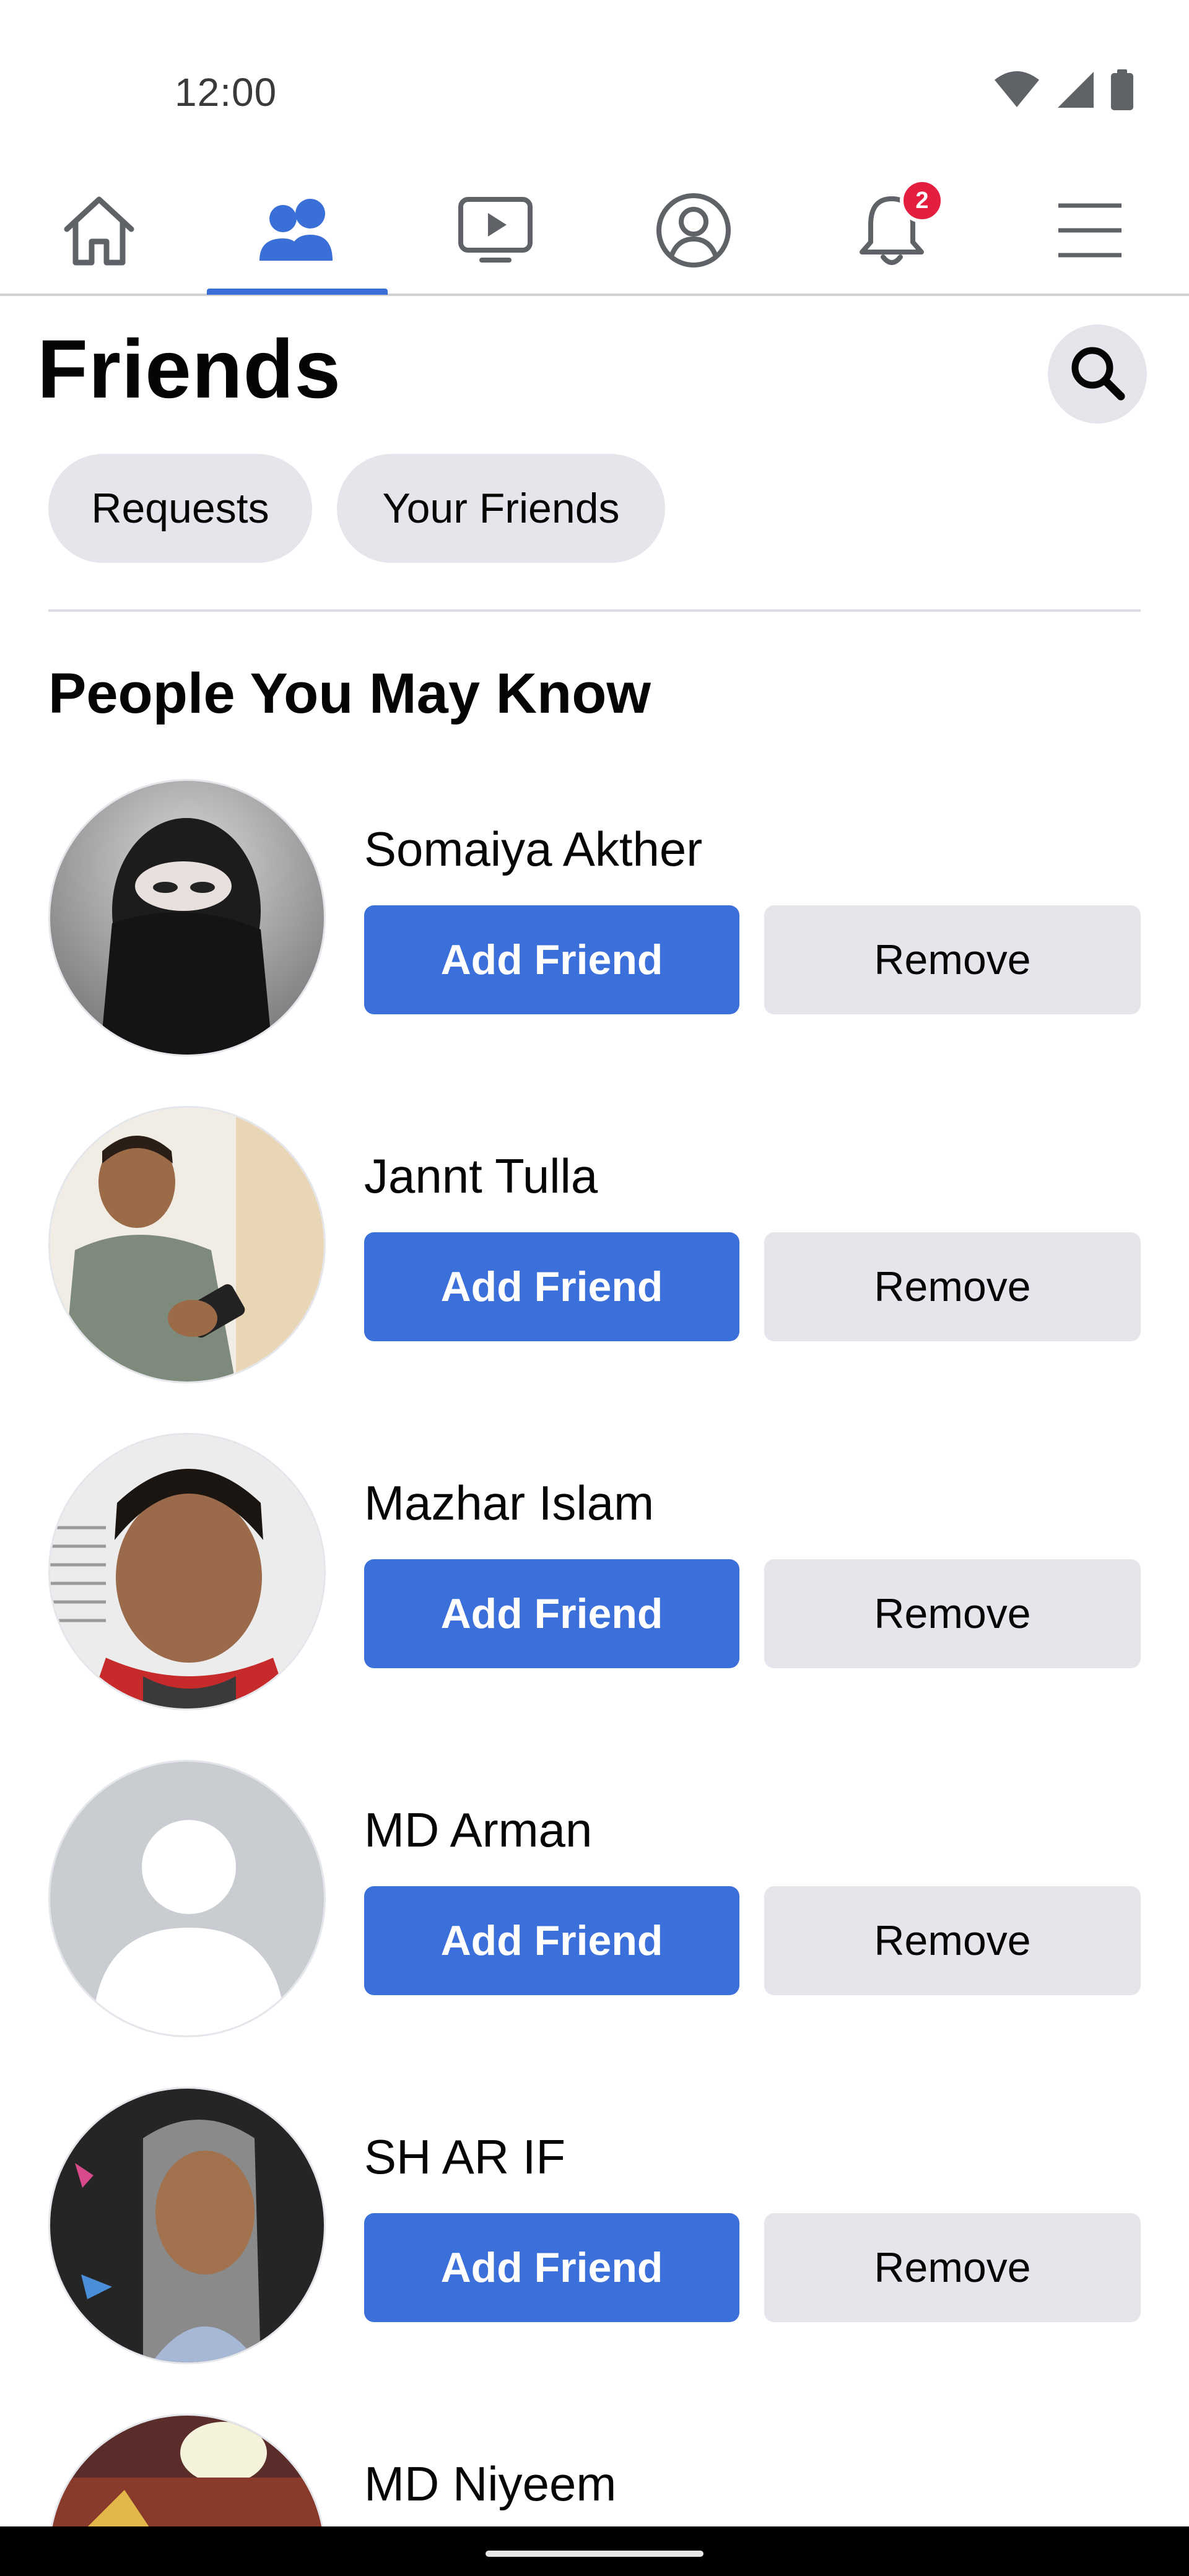 The image size is (1189, 2576). Describe the element at coordinates (594, 83) in the screenshot. I see `status-bar: 12:00` at that location.